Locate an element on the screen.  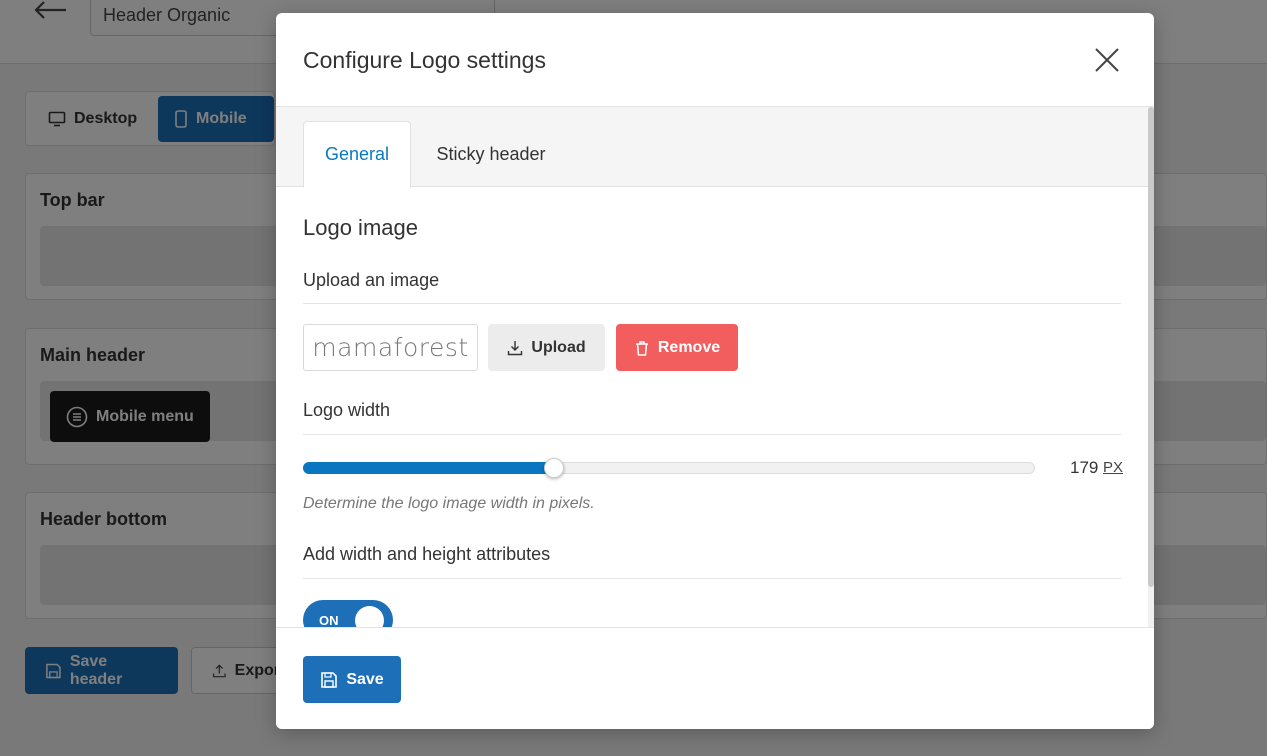
toggle-knob is located at coordinates (369, 616).